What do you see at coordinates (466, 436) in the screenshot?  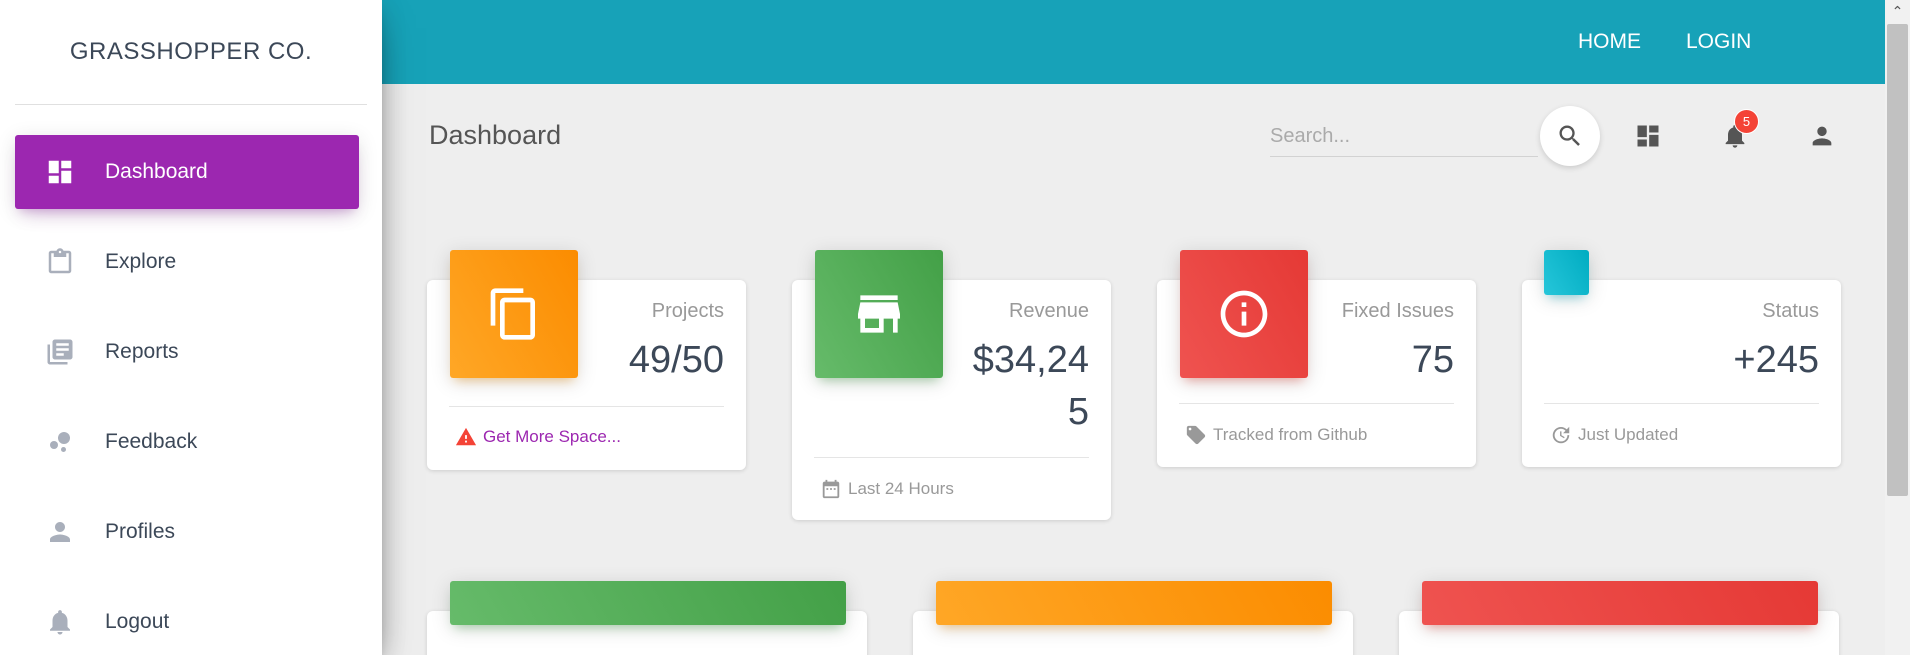 I see `warning-icon` at bounding box center [466, 436].